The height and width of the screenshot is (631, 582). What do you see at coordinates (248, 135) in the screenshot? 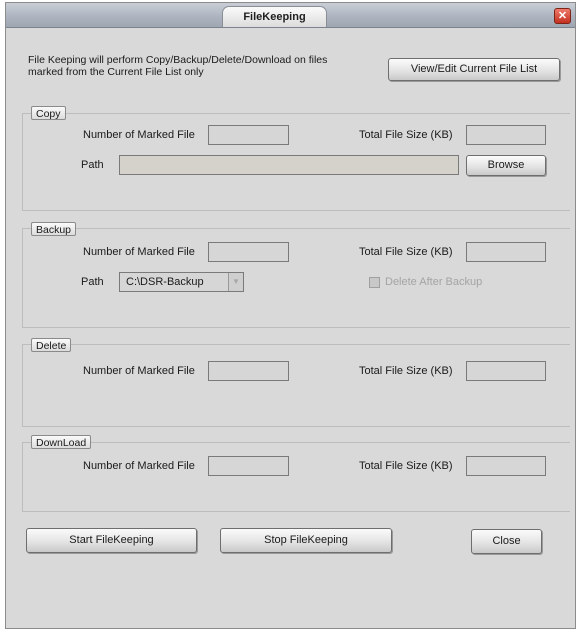
I see `copy-marked-field` at bounding box center [248, 135].